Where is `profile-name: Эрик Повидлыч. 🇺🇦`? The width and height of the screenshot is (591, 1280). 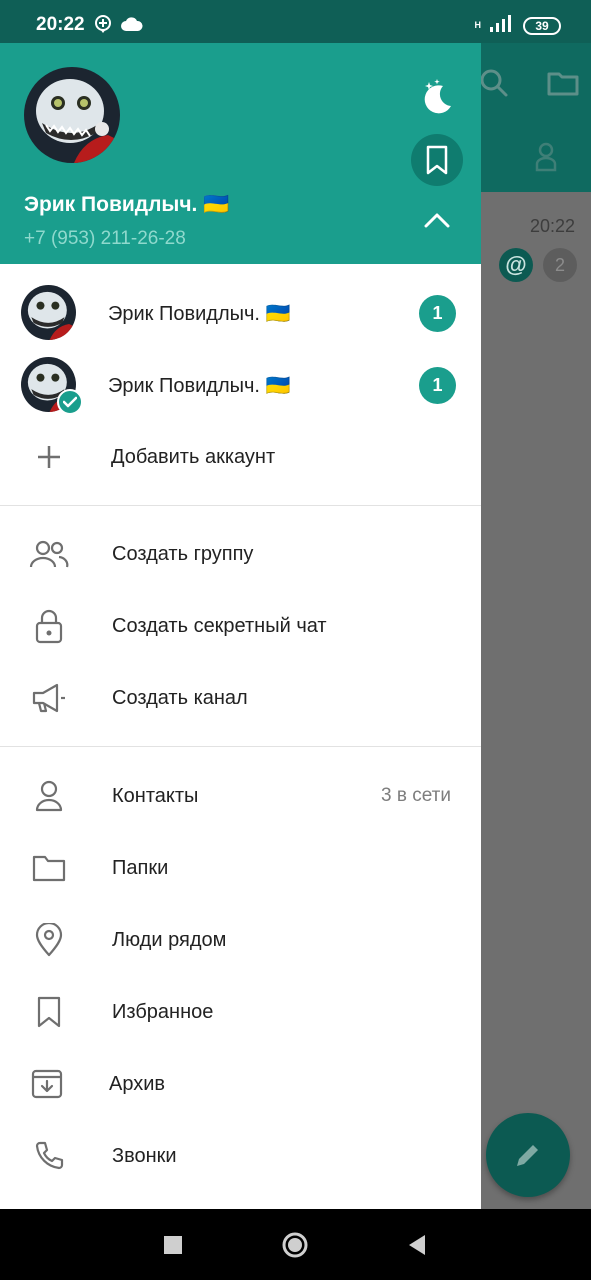 profile-name: Эрик Повидлыч. 🇺🇦 is located at coordinates (127, 204).